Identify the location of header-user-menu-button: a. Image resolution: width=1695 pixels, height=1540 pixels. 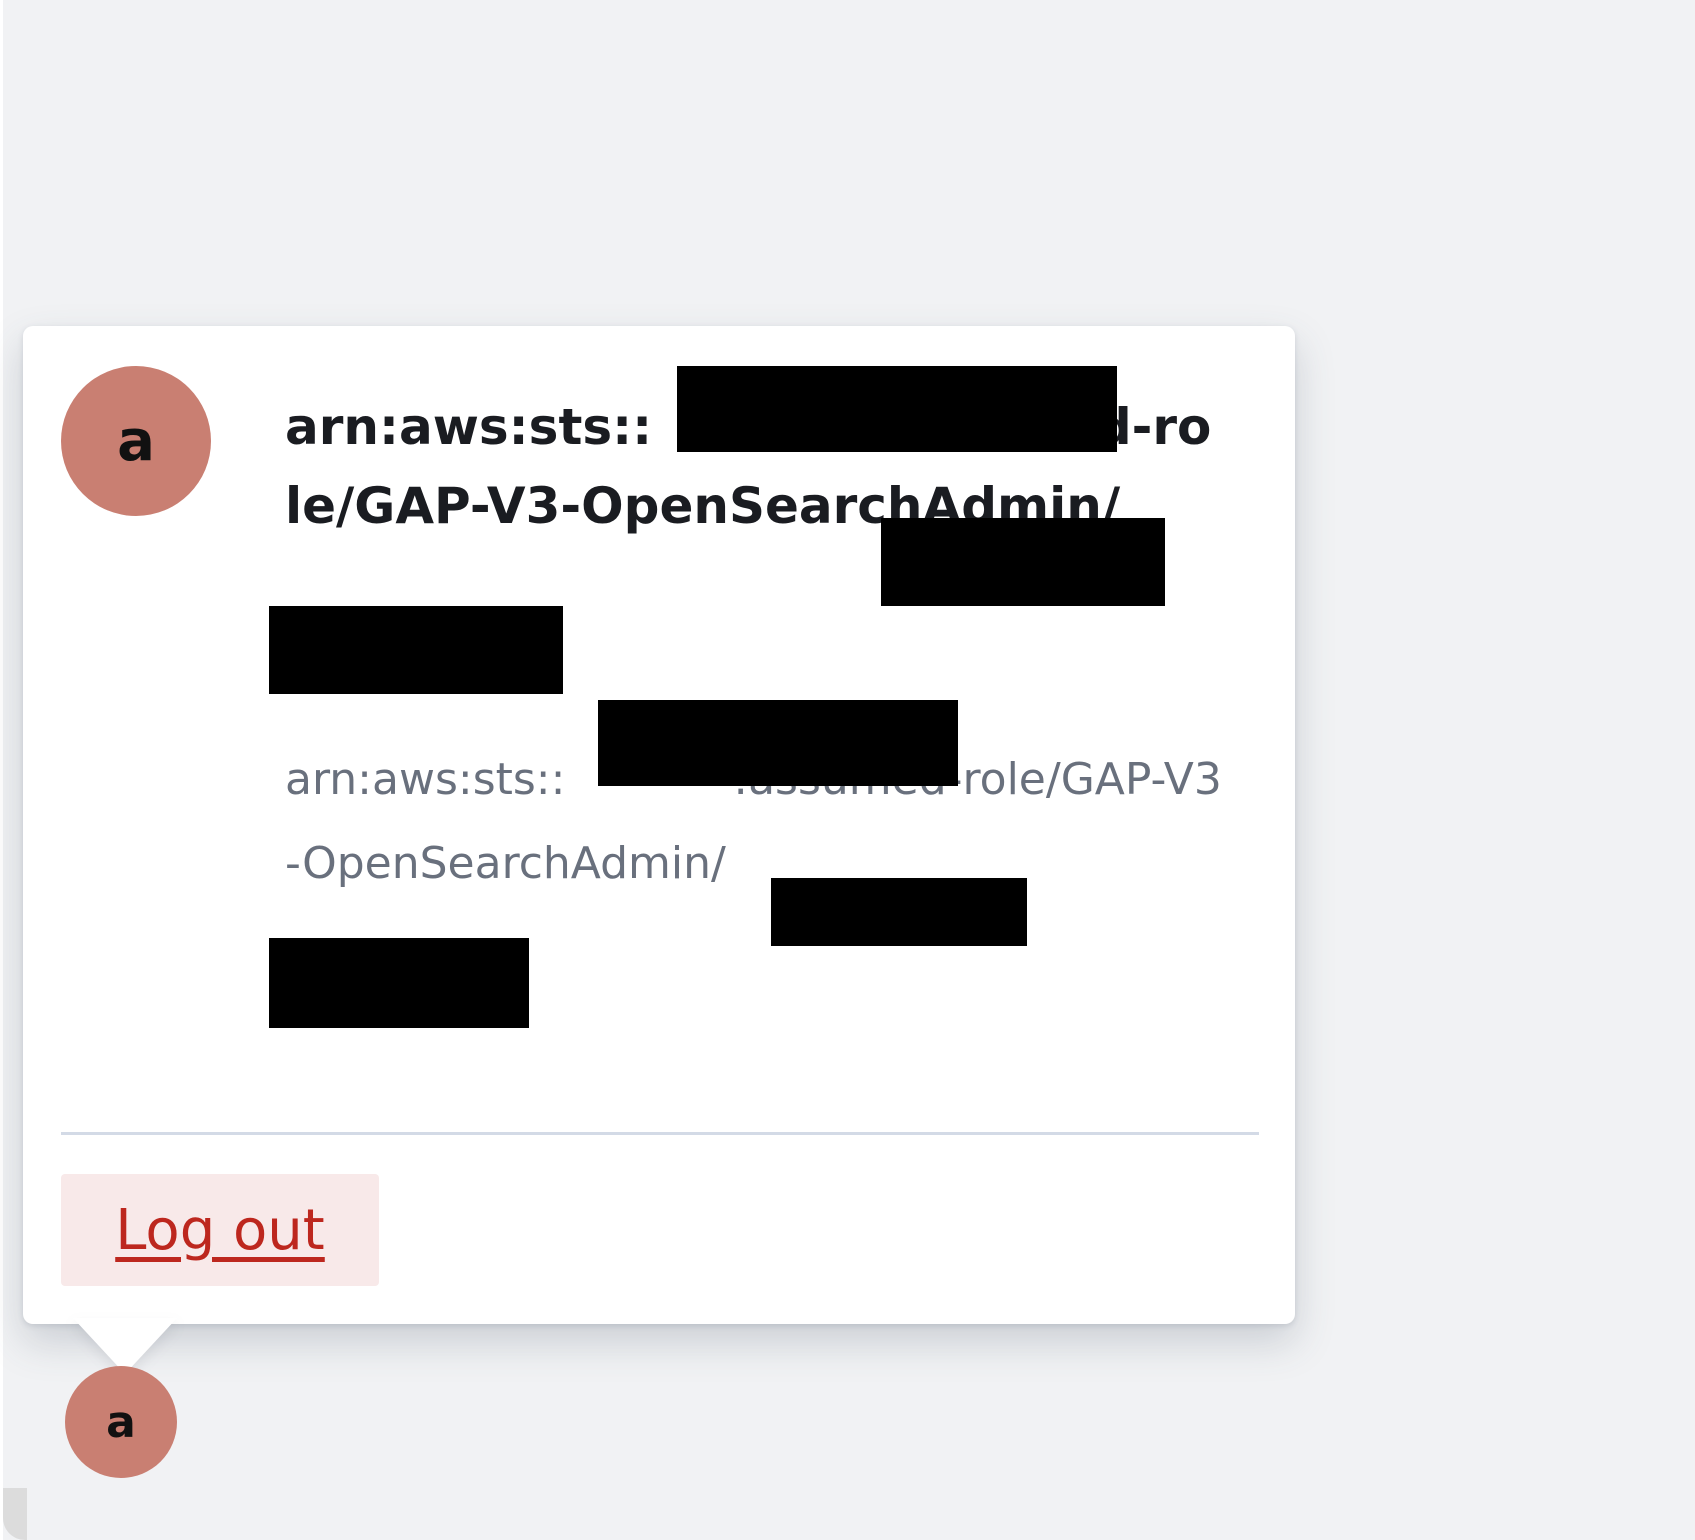
(121, 1422).